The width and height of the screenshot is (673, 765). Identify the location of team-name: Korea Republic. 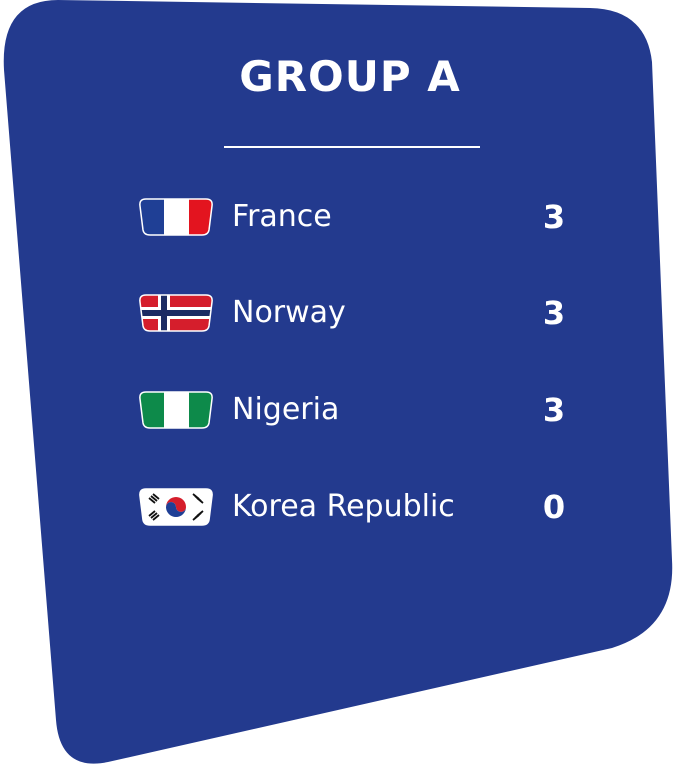
(343, 506).